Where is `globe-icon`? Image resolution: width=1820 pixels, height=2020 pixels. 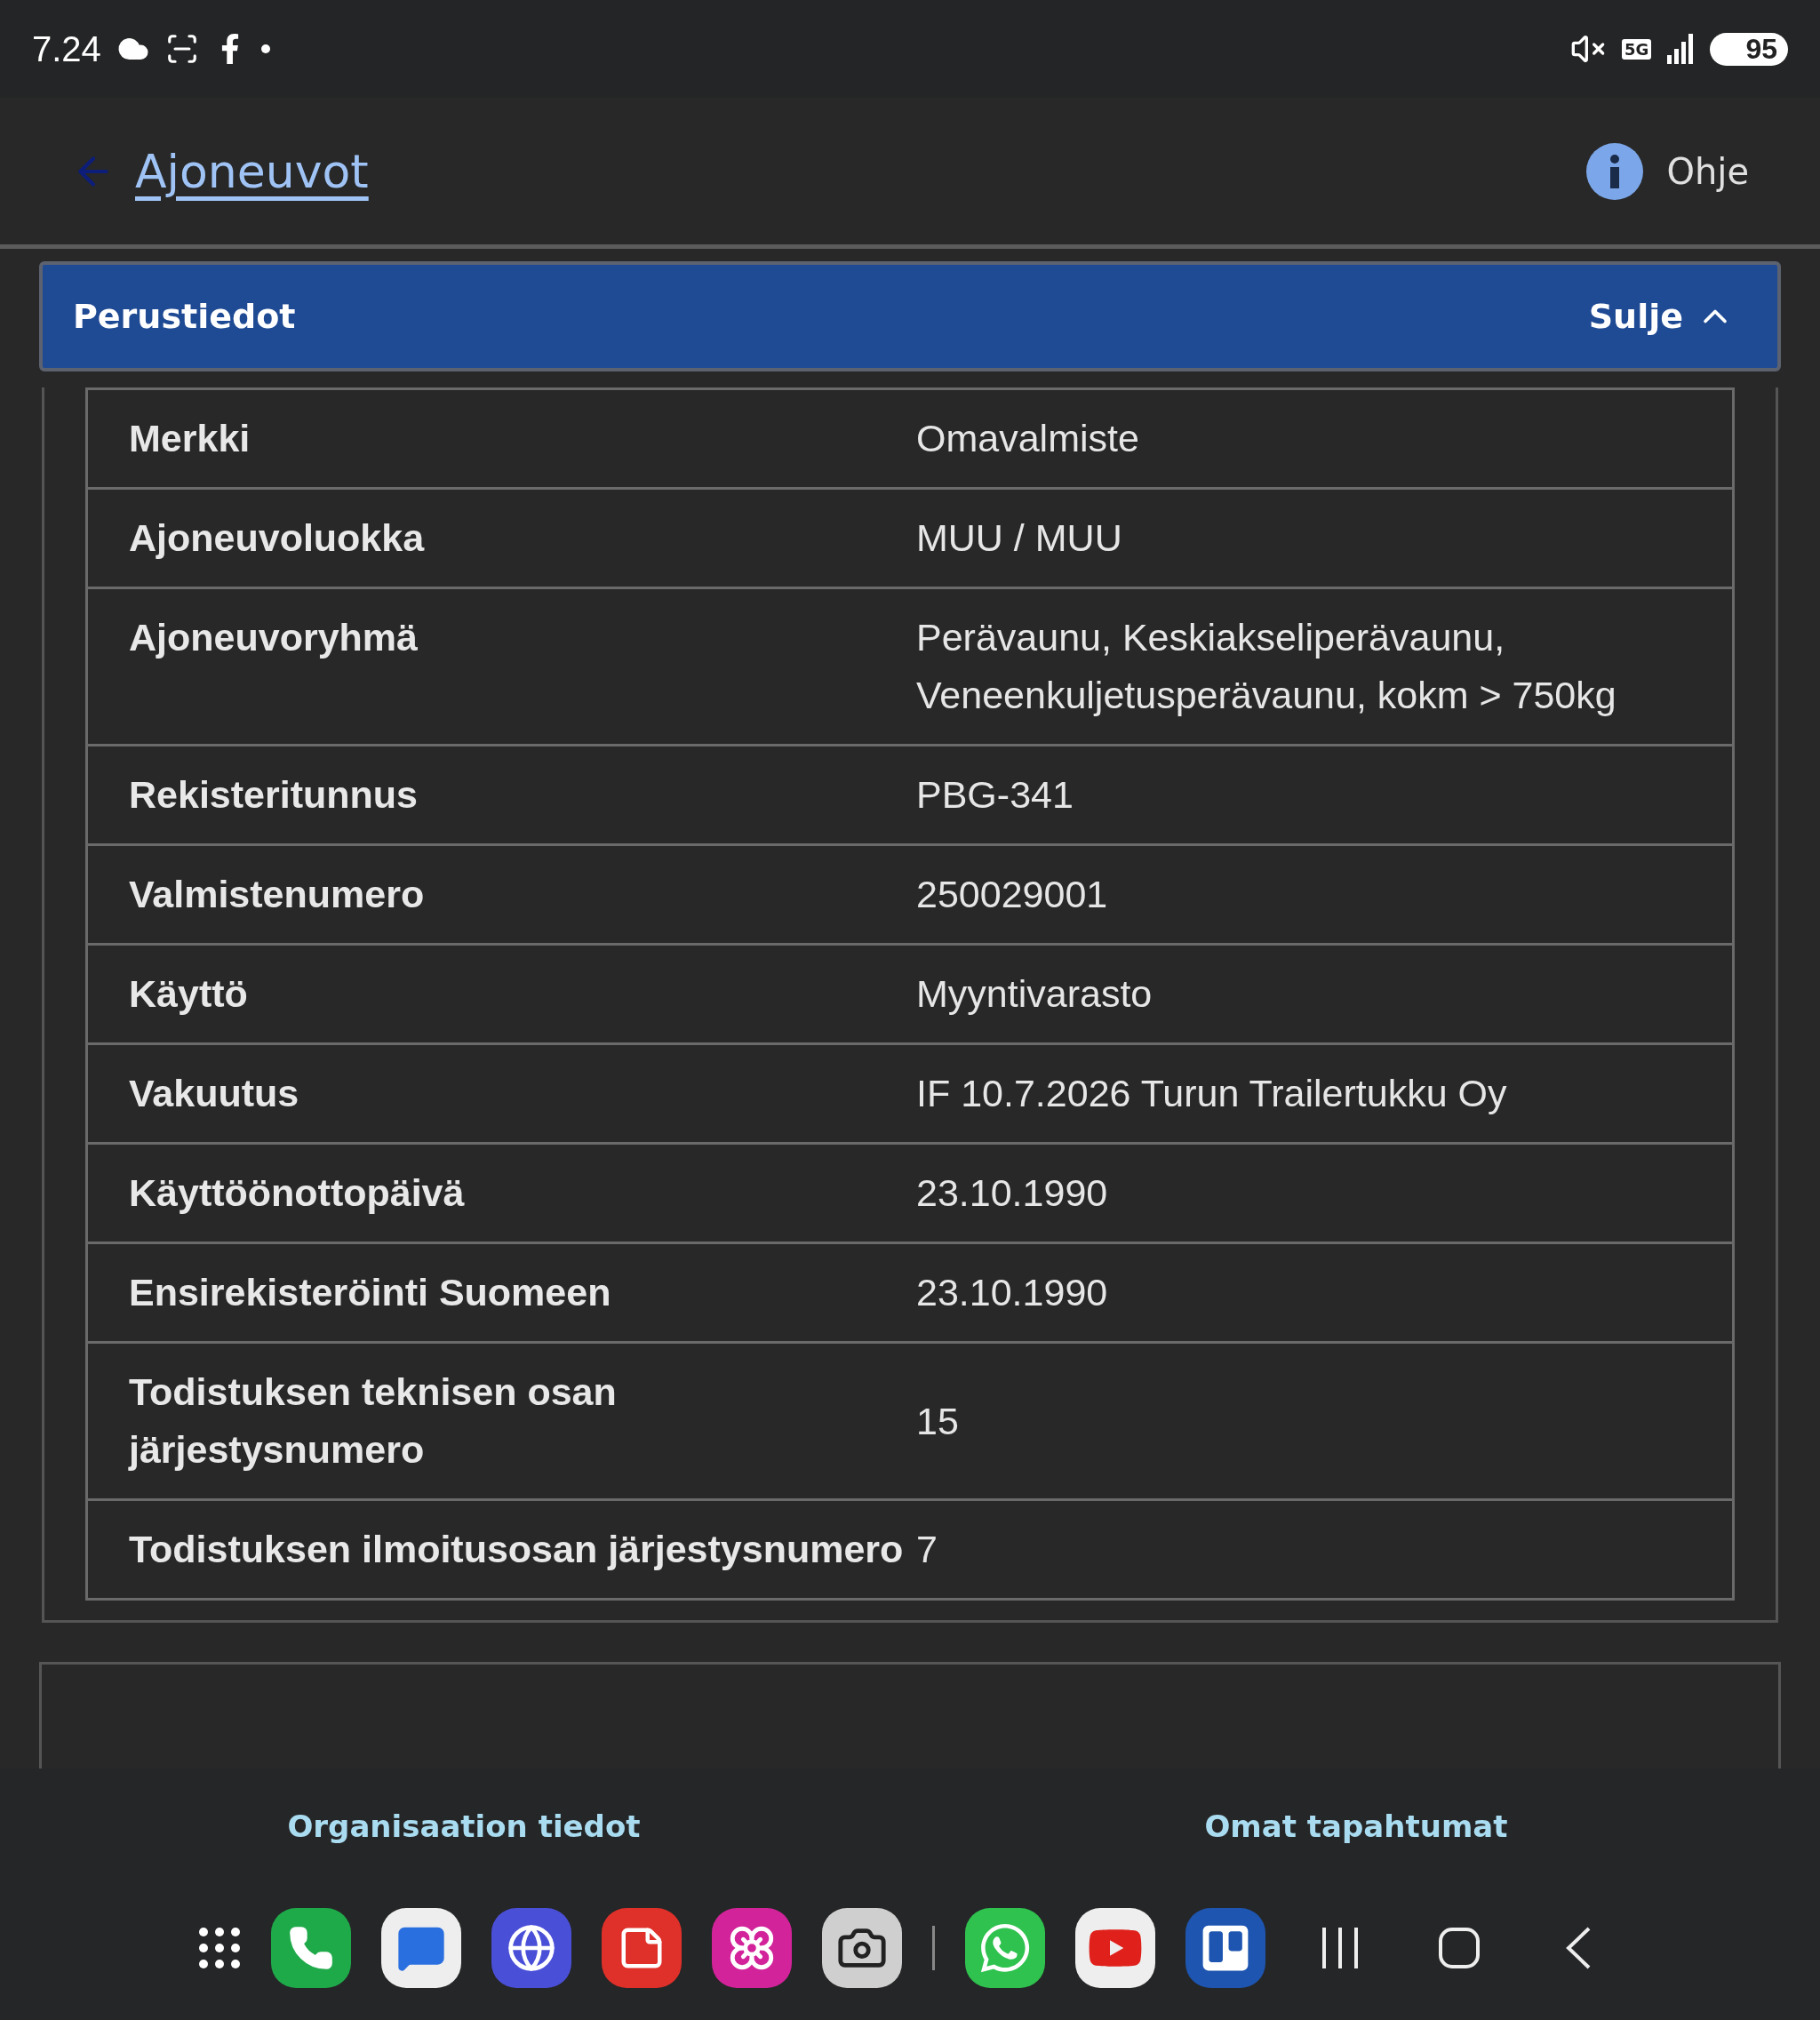
globe-icon is located at coordinates (531, 1947).